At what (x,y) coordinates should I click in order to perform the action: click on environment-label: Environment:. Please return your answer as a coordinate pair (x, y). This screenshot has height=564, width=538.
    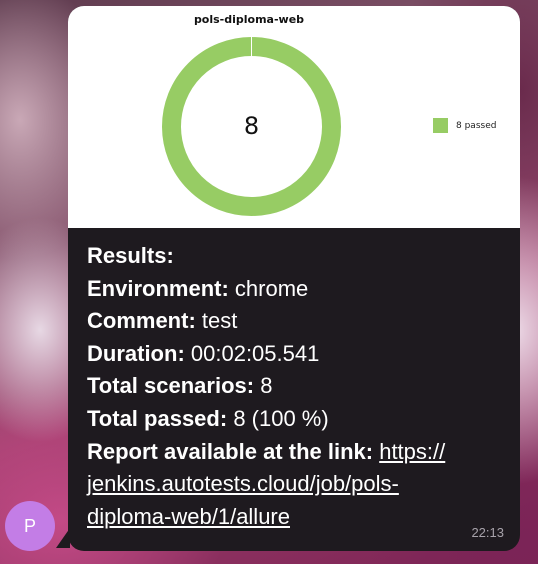
    Looking at the image, I should click on (158, 288).